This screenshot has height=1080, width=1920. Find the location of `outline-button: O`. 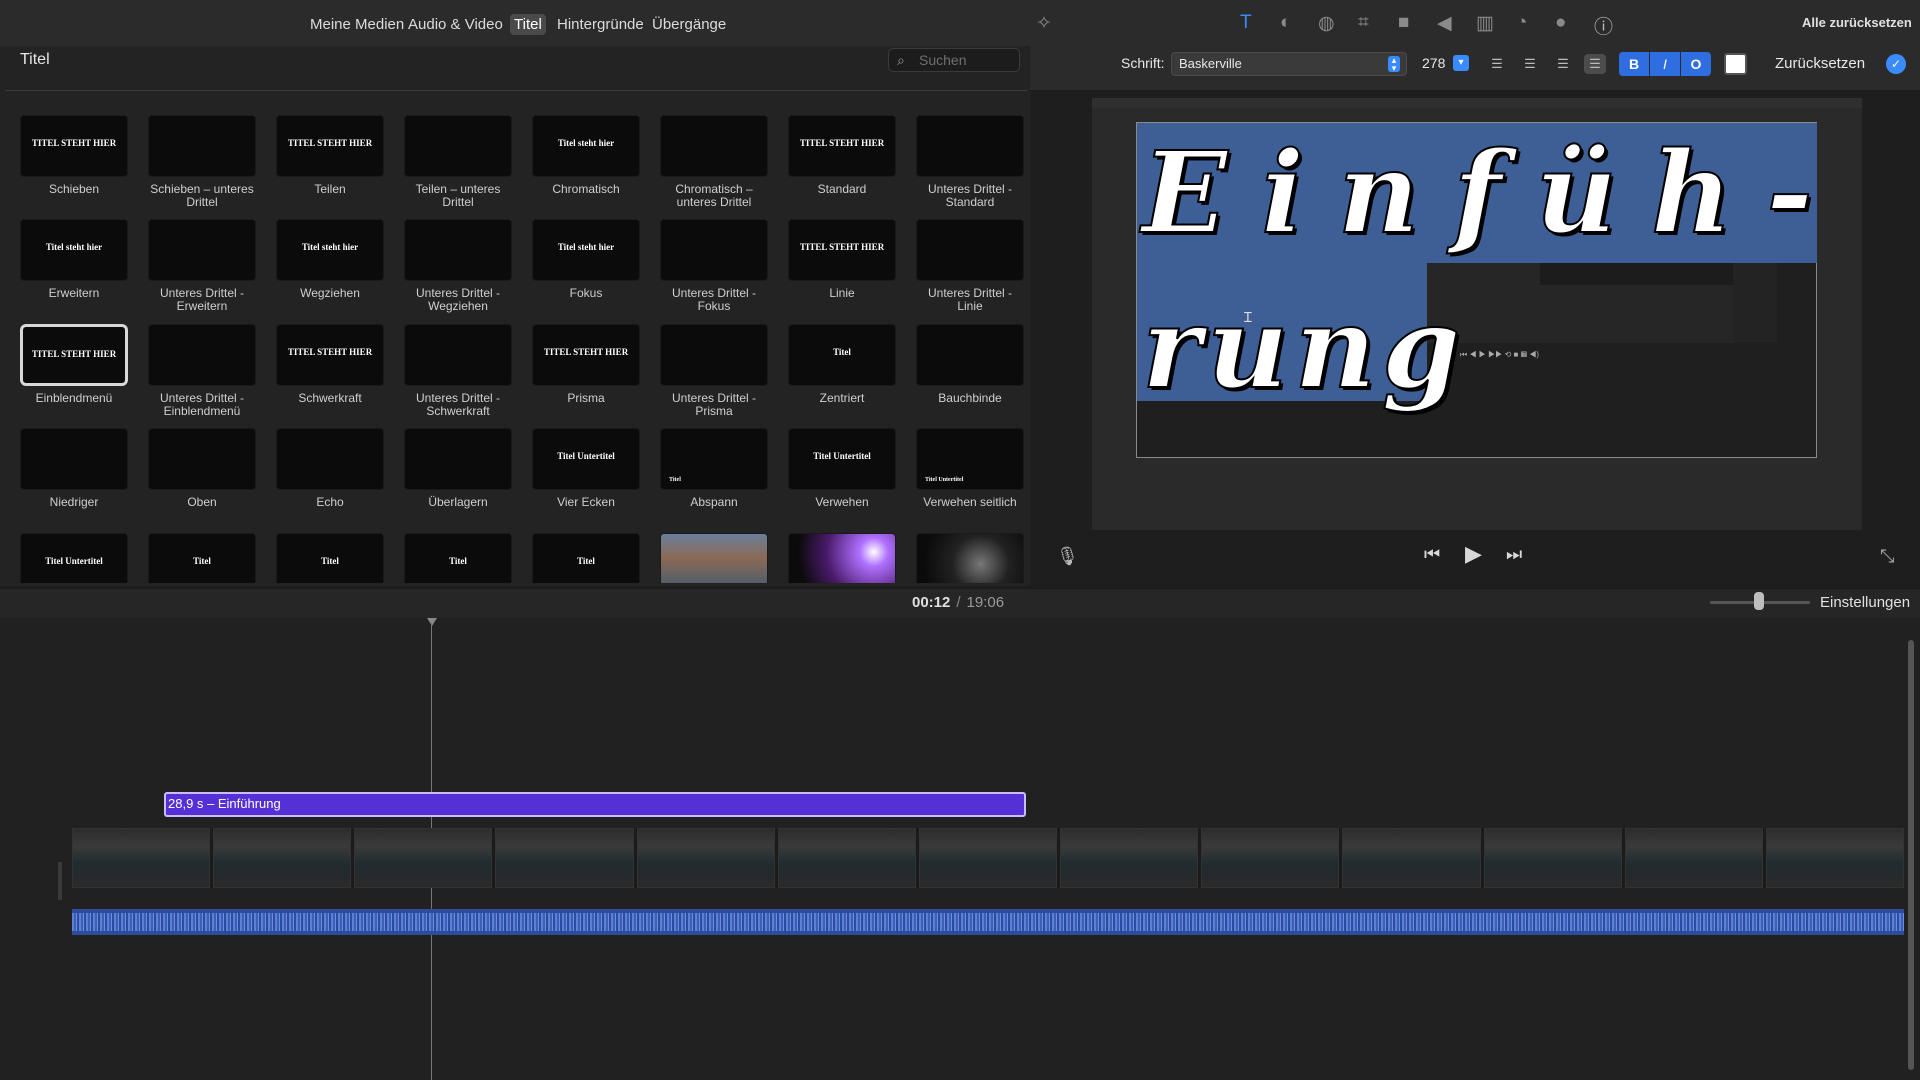

outline-button: O is located at coordinates (1696, 64).